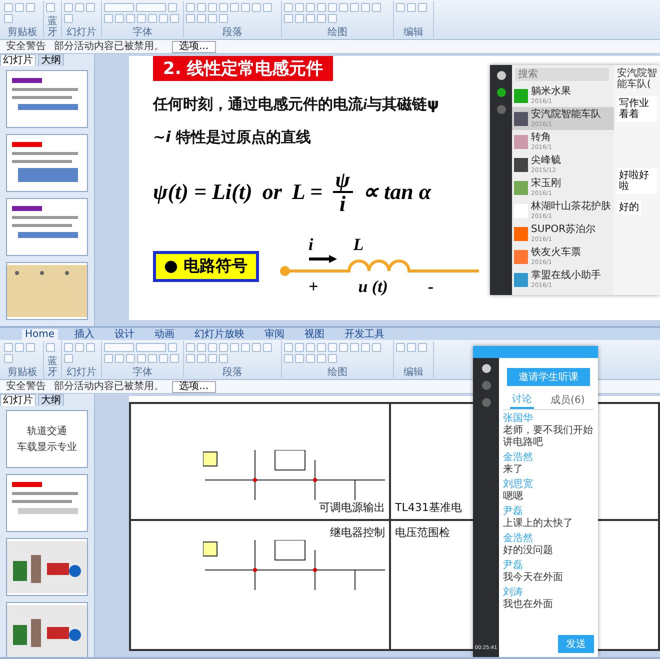 The height and width of the screenshot is (659, 660). Describe the element at coordinates (556, 253) in the screenshot. I see `contact-name: 铁友火车票` at that location.